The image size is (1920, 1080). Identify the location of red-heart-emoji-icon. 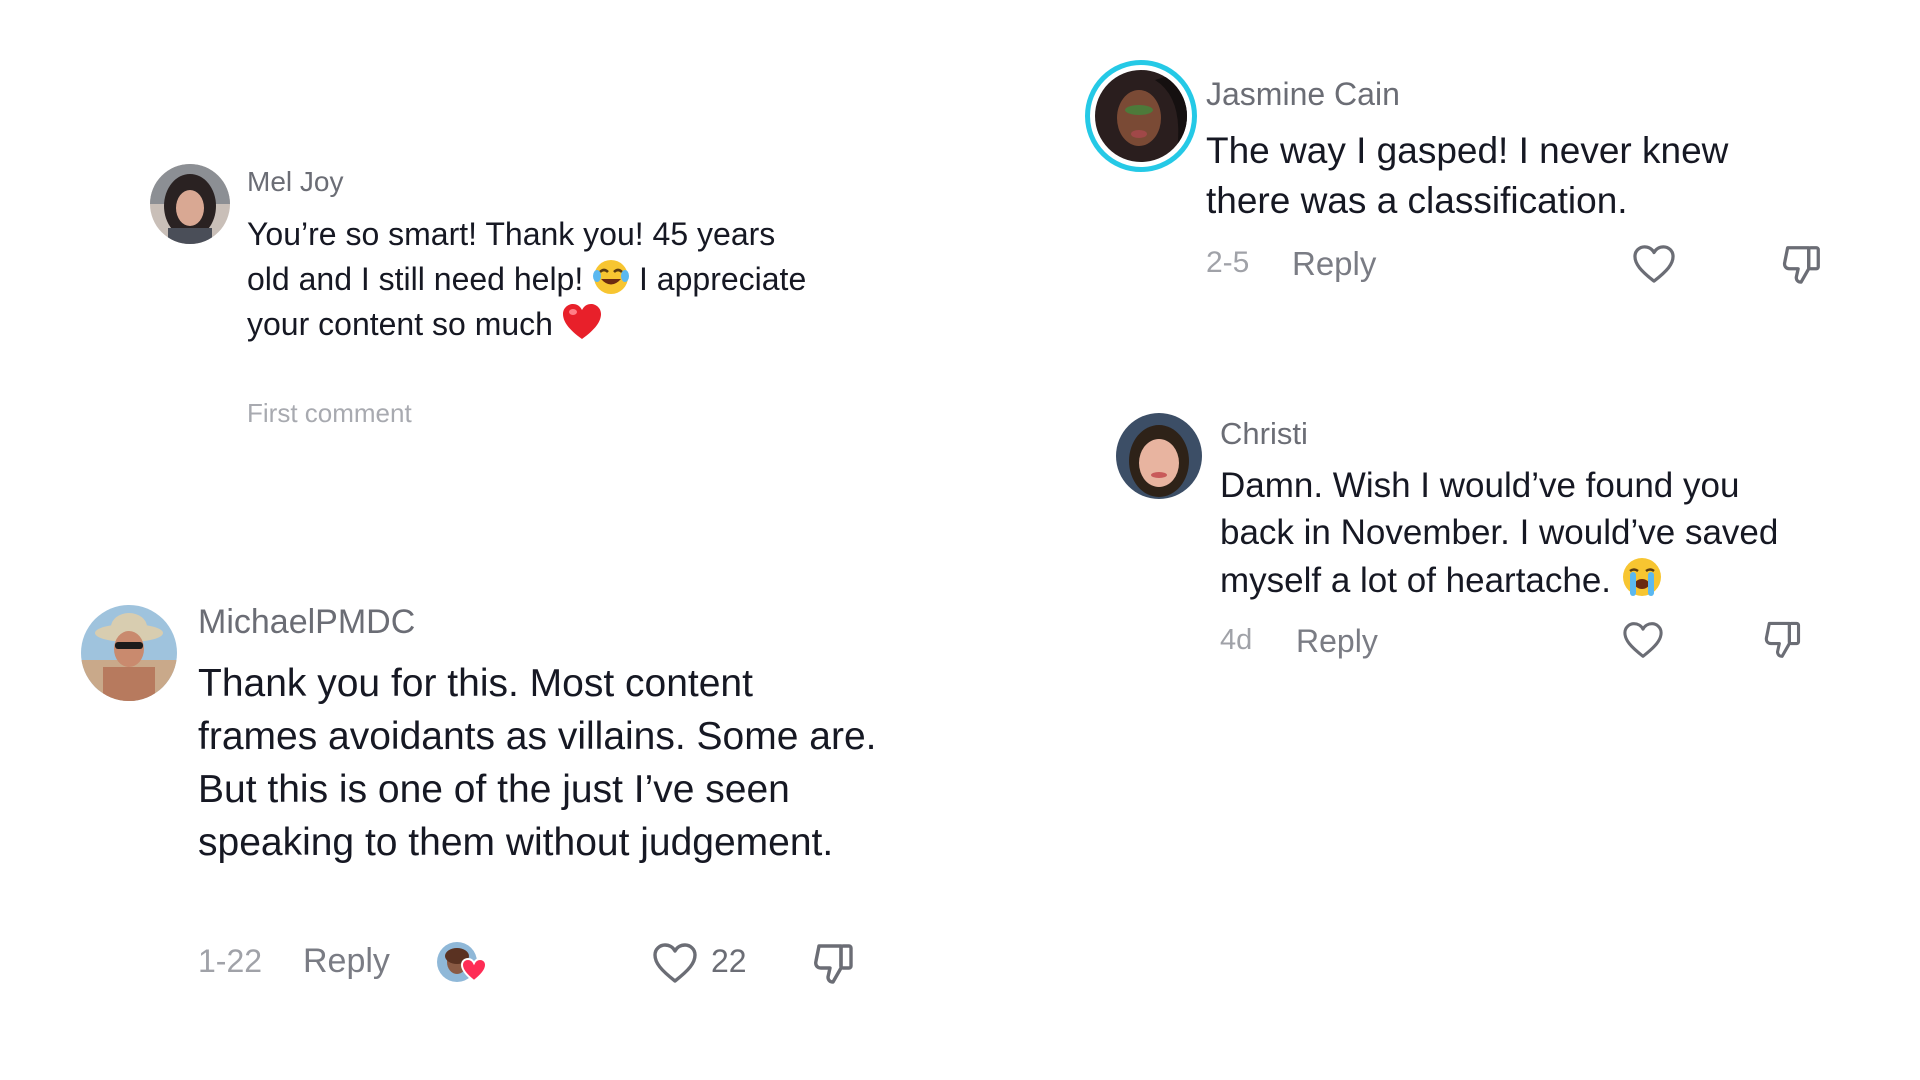
(582, 322).